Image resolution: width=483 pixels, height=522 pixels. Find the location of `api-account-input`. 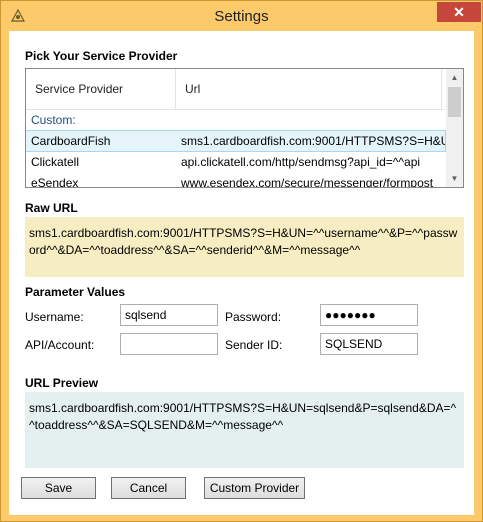

api-account-input is located at coordinates (169, 344).